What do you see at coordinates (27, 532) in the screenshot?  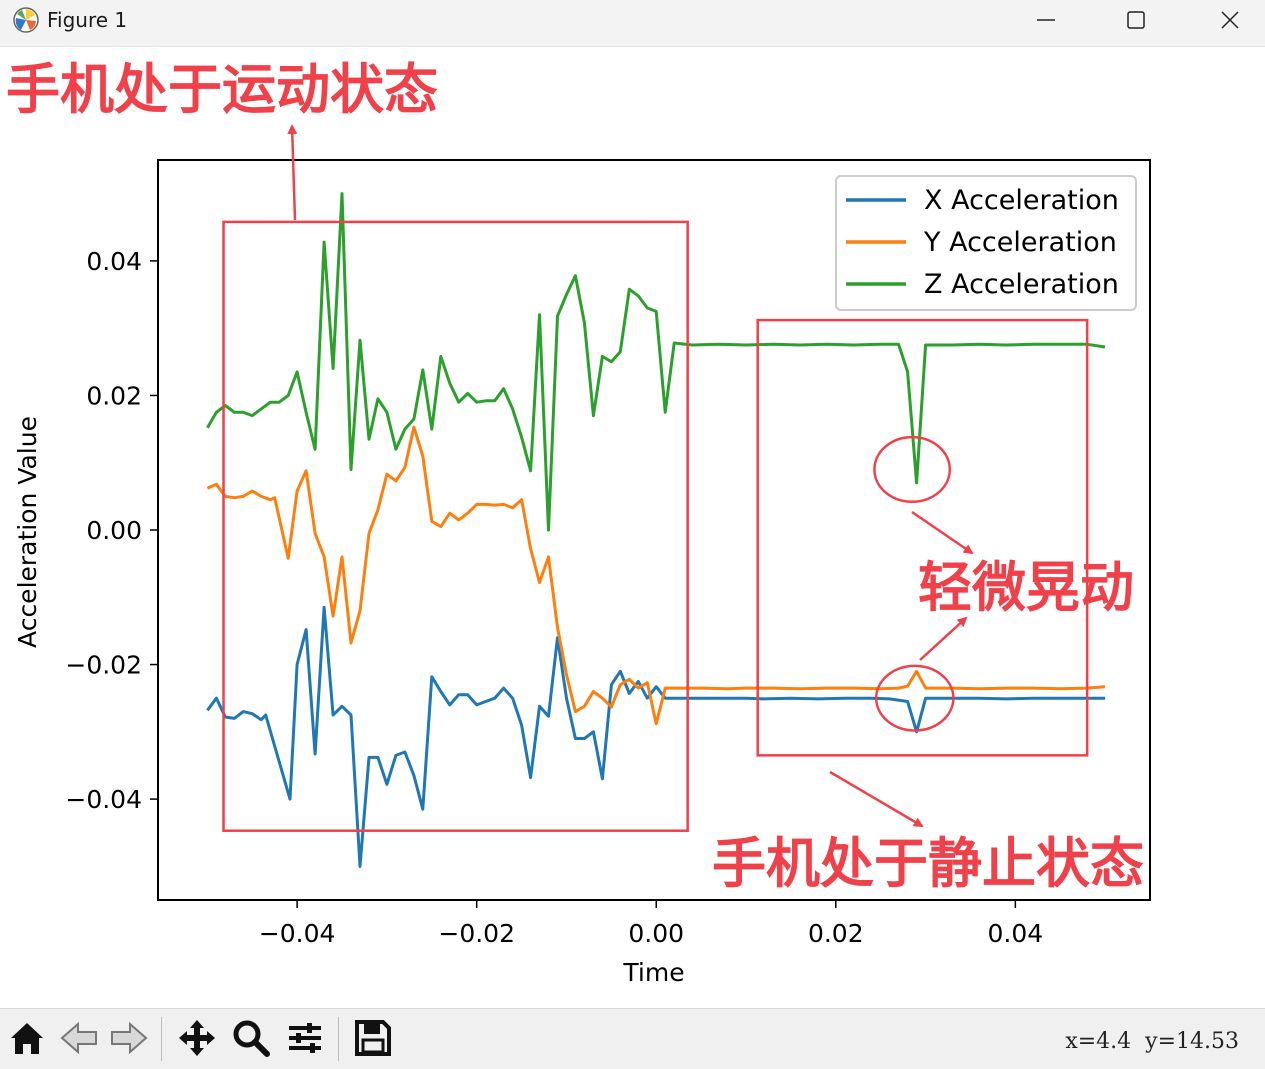 I see `y-axis-label: Acceleration Value` at bounding box center [27, 532].